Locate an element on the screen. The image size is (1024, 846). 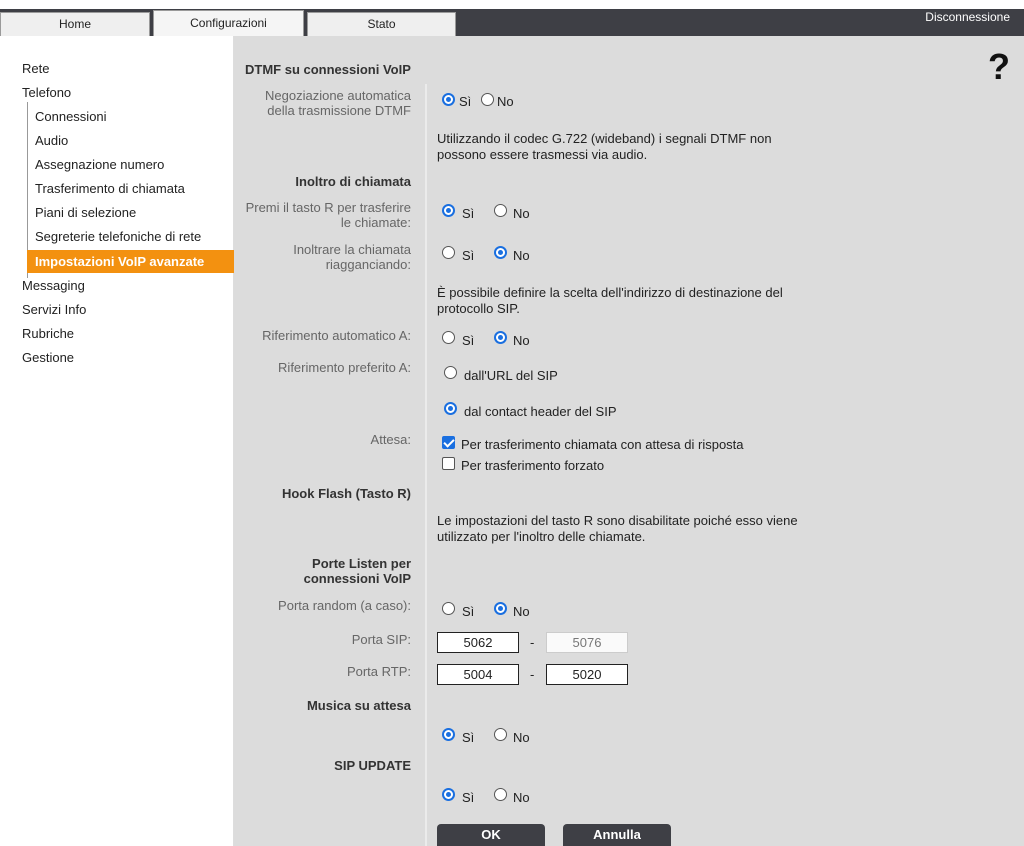
sidebar-item-messaging: Messaging is located at coordinates (53, 285).